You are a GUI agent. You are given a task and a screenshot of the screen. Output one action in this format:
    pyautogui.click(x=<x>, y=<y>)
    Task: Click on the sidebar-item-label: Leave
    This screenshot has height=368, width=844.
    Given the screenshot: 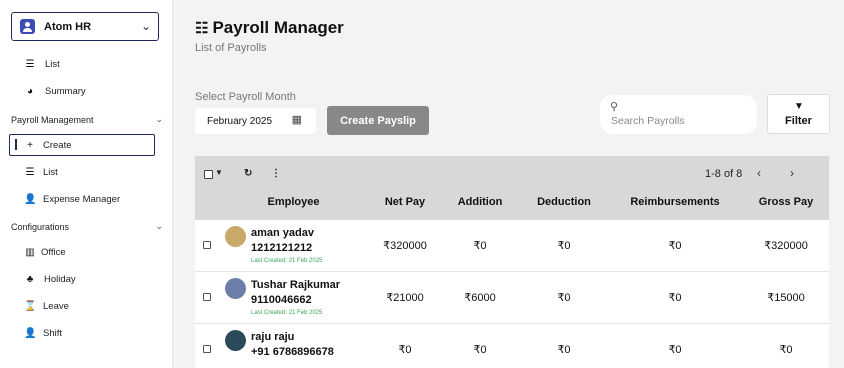 What is the action you would take?
    pyautogui.click(x=56, y=306)
    